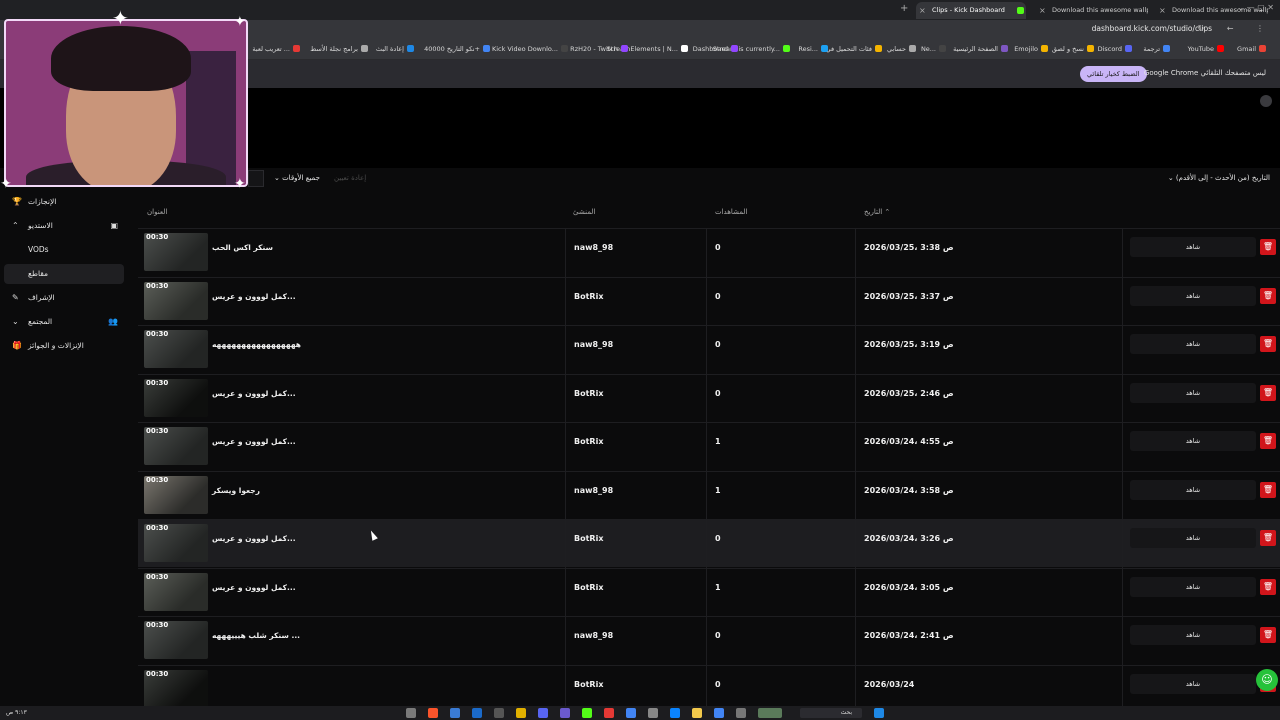 This screenshot has height=720, width=1280. Describe the element at coordinates (64, 322) in the screenshot. I see `sidebar-item-community: ⌄ المجتمع 👥` at that location.